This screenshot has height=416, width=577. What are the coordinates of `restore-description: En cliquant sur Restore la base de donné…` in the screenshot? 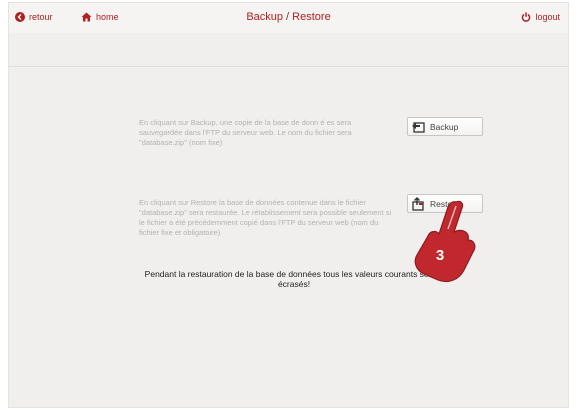 It's located at (265, 217).